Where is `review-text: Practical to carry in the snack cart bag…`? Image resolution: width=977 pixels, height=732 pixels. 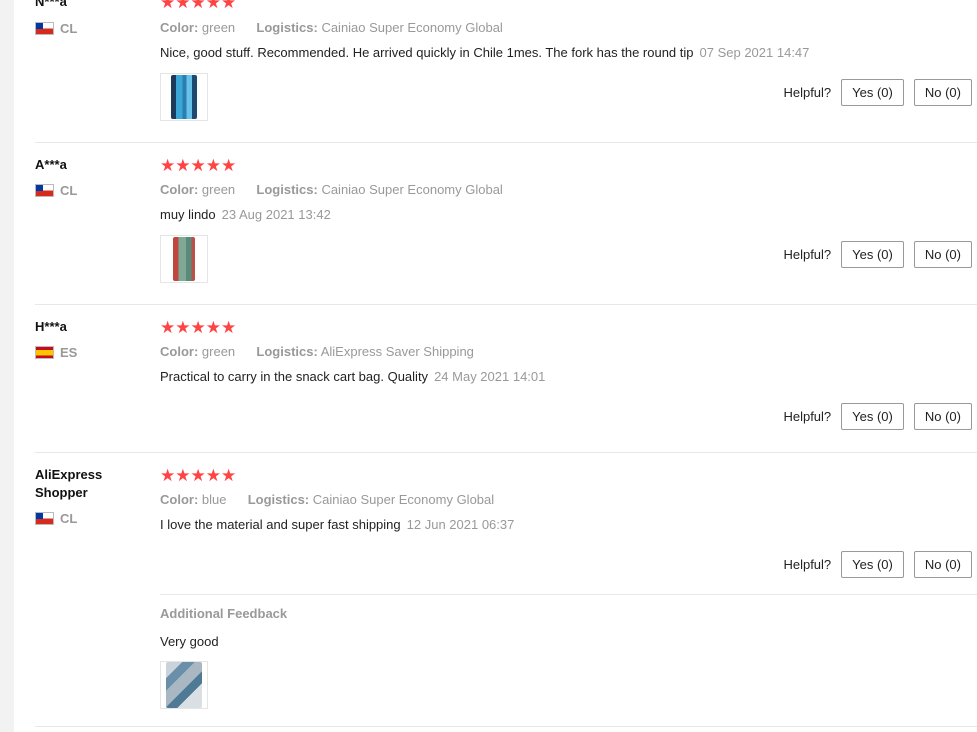 review-text: Practical to carry in the snack cart bag… is located at coordinates (353, 376).